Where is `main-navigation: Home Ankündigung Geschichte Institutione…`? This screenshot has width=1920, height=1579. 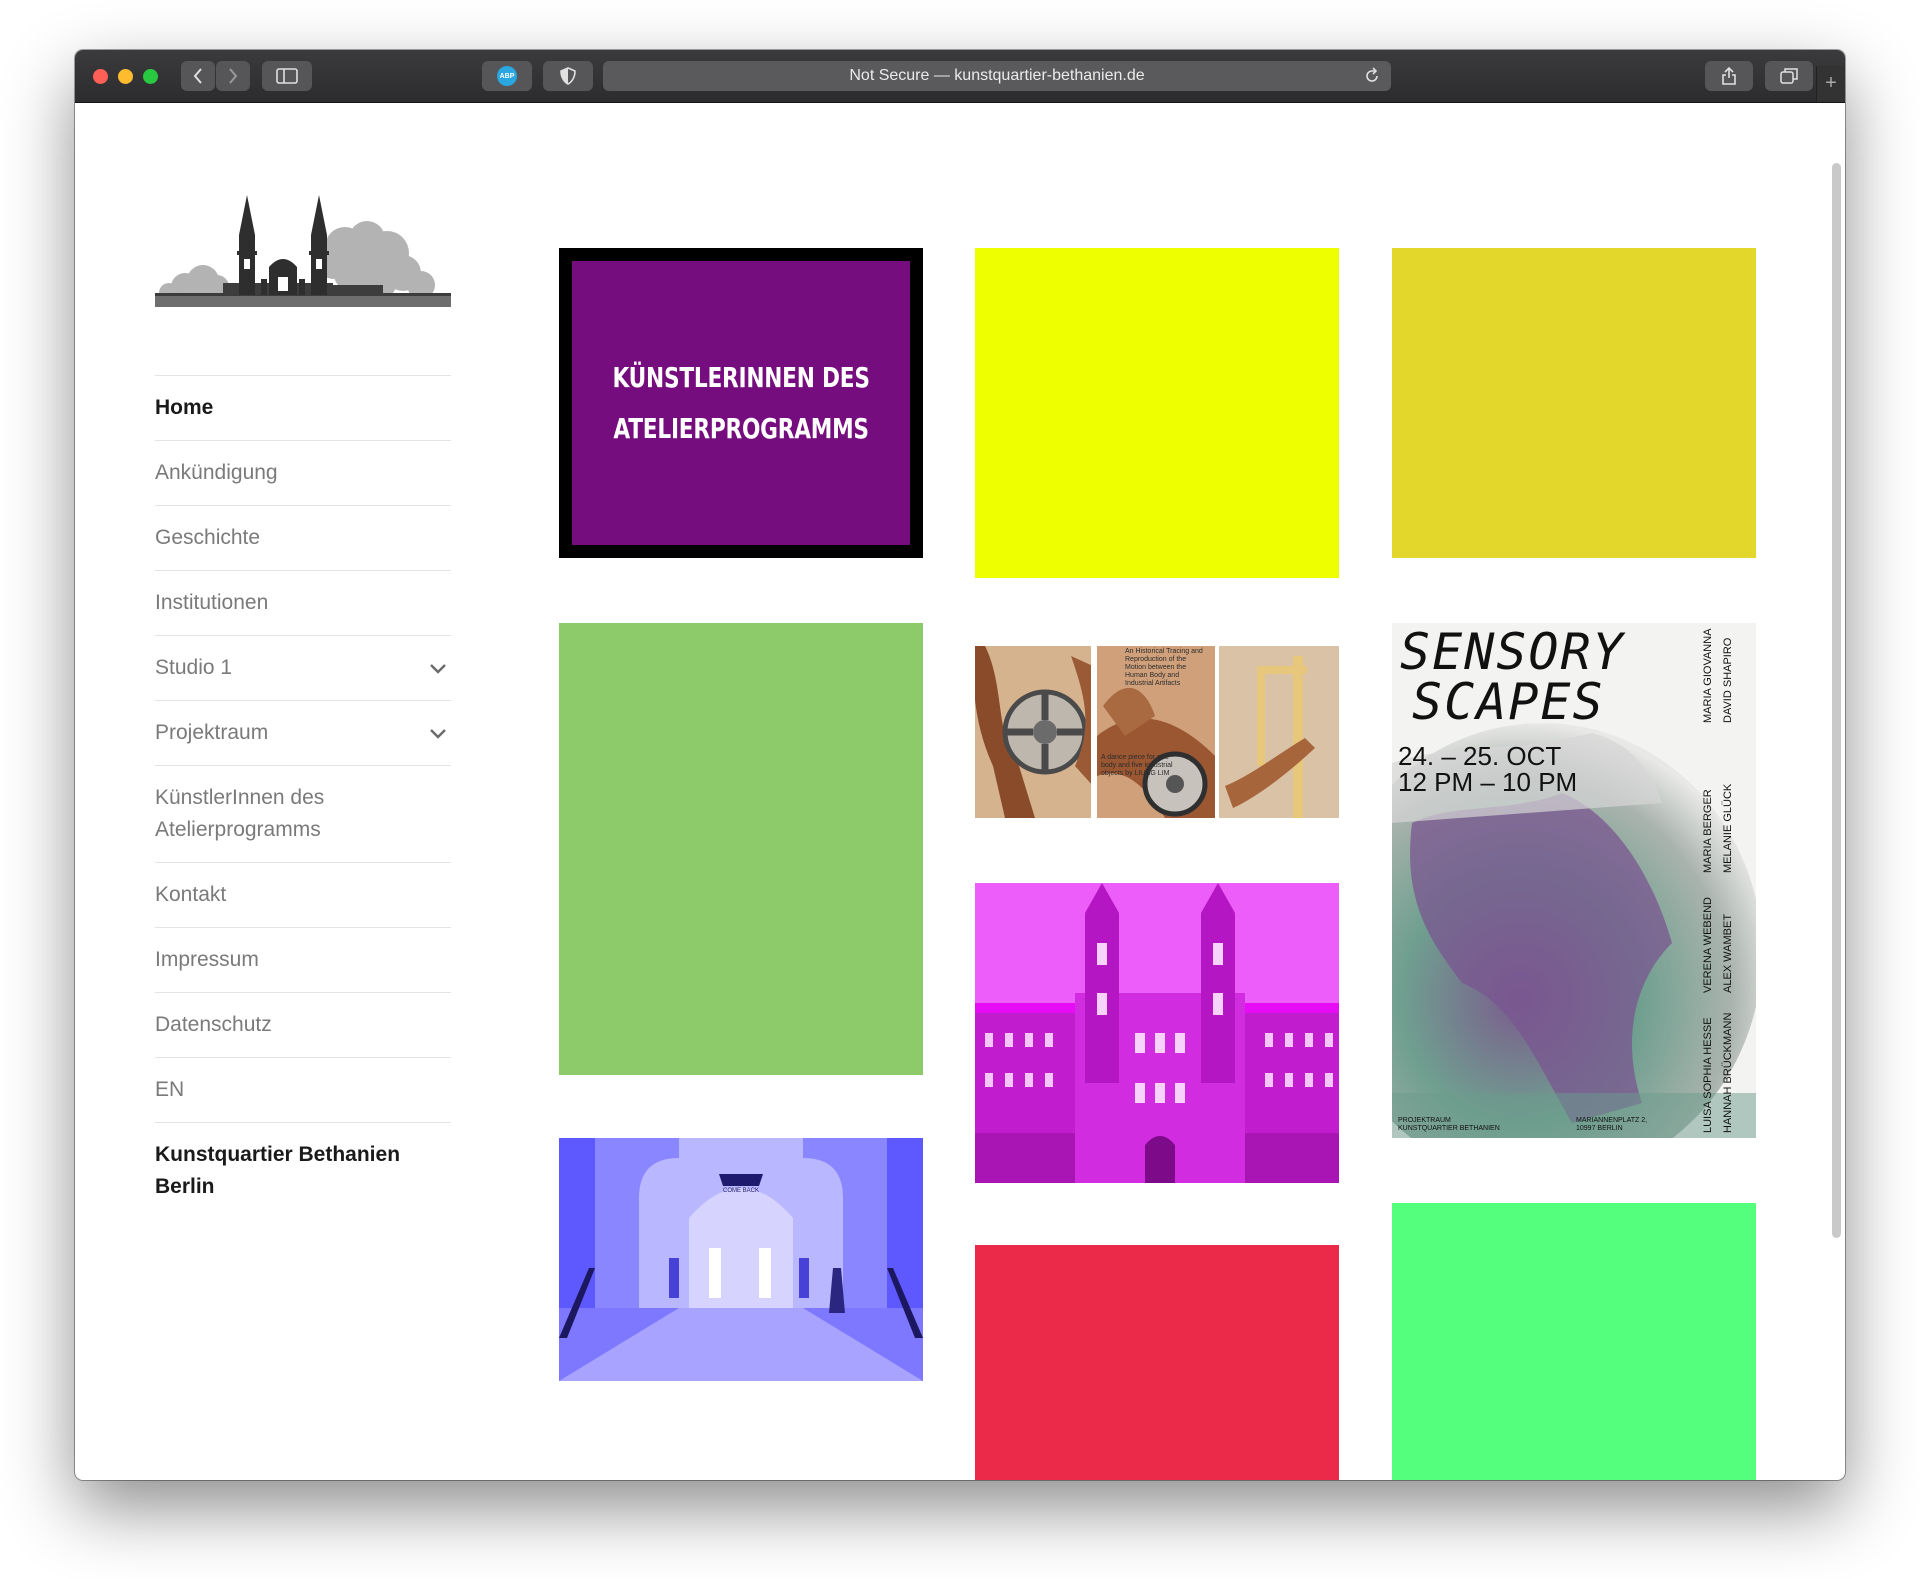 main-navigation: Home Ankündigung Geschichte Institutione… is located at coordinates (303, 789).